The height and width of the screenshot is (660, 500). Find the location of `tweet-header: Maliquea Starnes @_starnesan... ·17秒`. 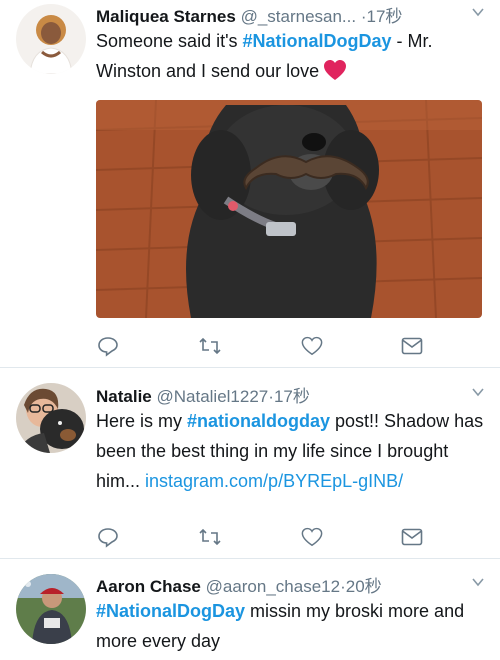

tweet-header: Maliquea Starnes @_starnesan... ·17秒 is located at coordinates (291, 15).